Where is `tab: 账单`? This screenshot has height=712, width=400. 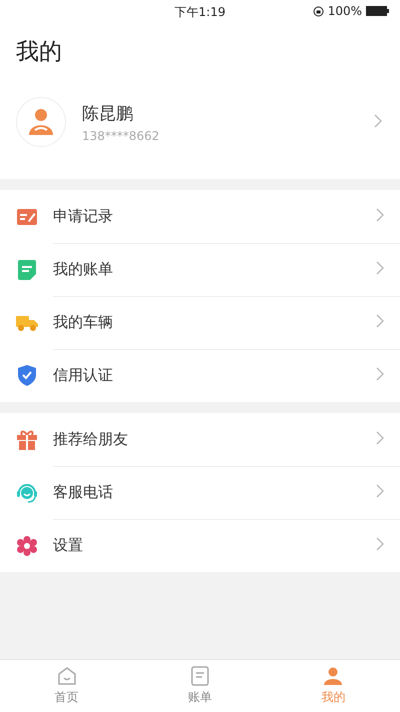
tab: 账单 is located at coordinates (200, 686).